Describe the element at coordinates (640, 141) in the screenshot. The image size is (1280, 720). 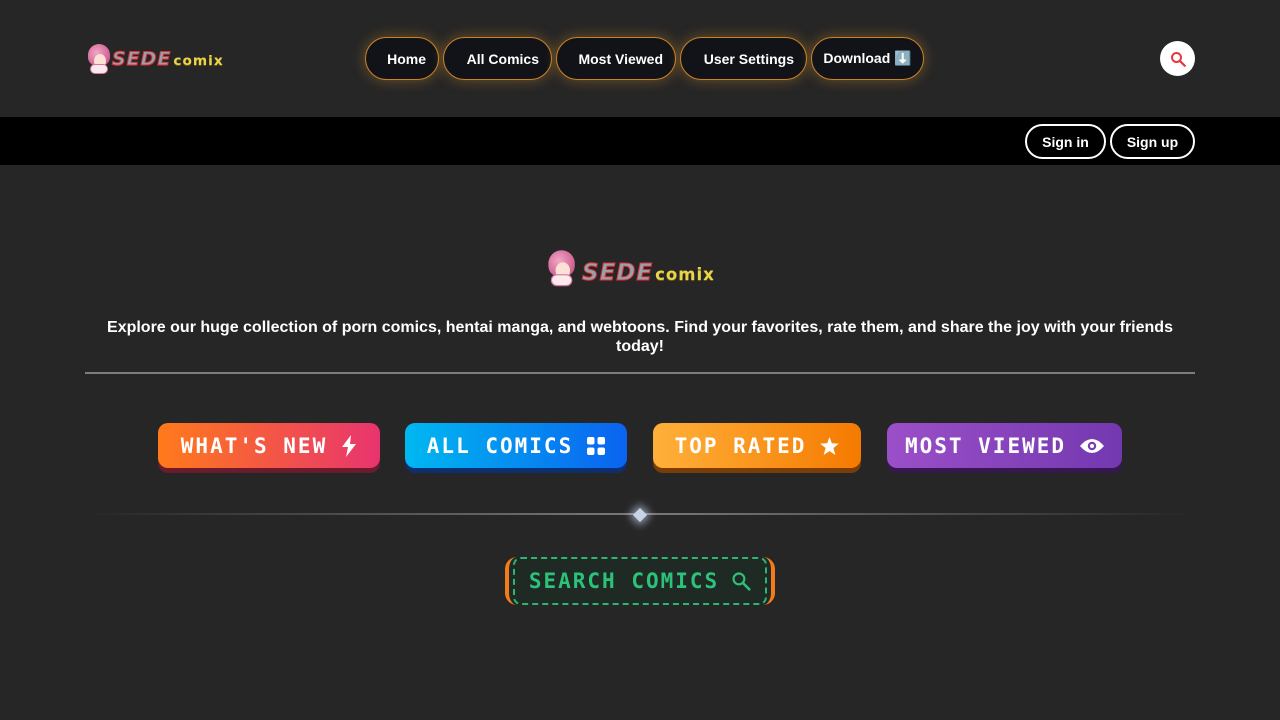
I see `auth-bar: Sign in Sign up` at that location.